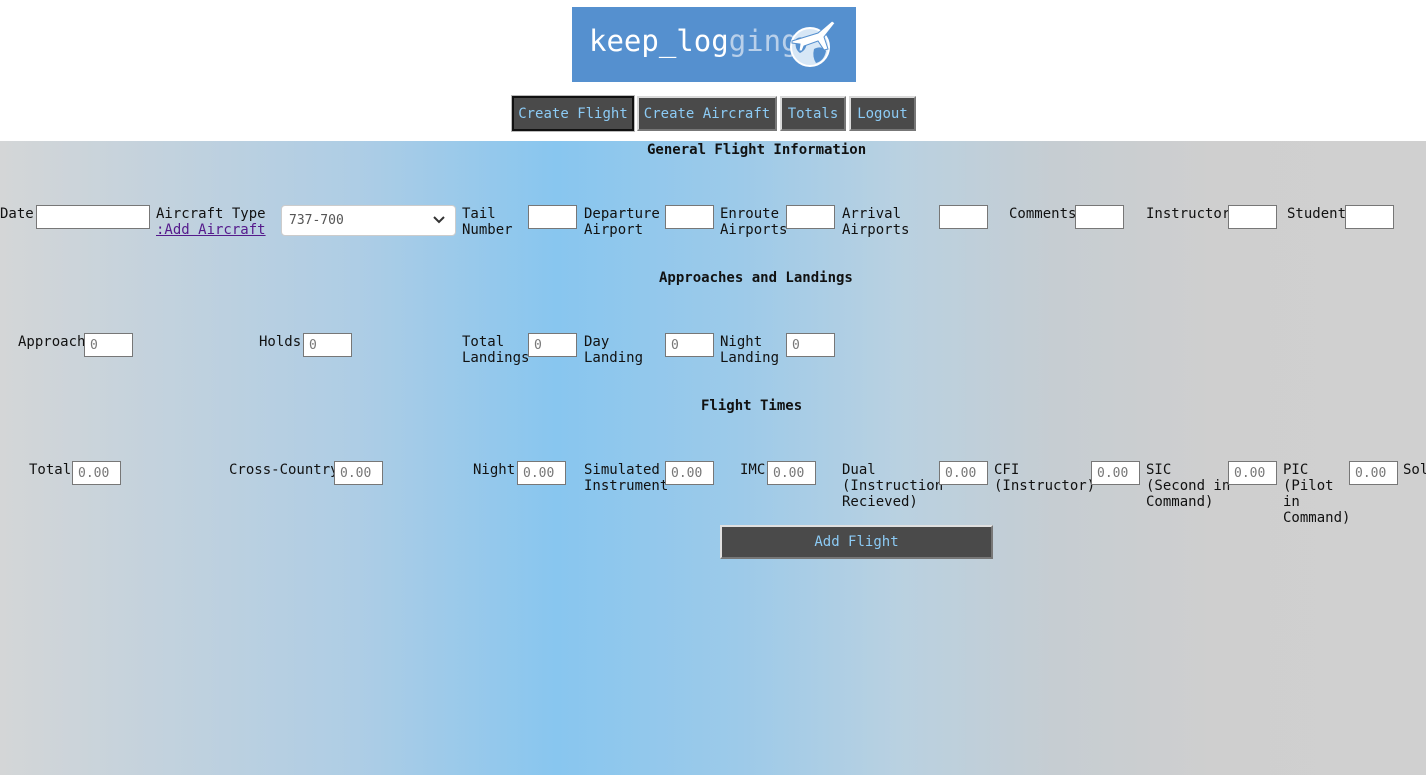 Image resolution: width=1426 pixels, height=775 pixels. What do you see at coordinates (211, 230) in the screenshot?
I see `add-aircraft-link: :Add Aircraft` at bounding box center [211, 230].